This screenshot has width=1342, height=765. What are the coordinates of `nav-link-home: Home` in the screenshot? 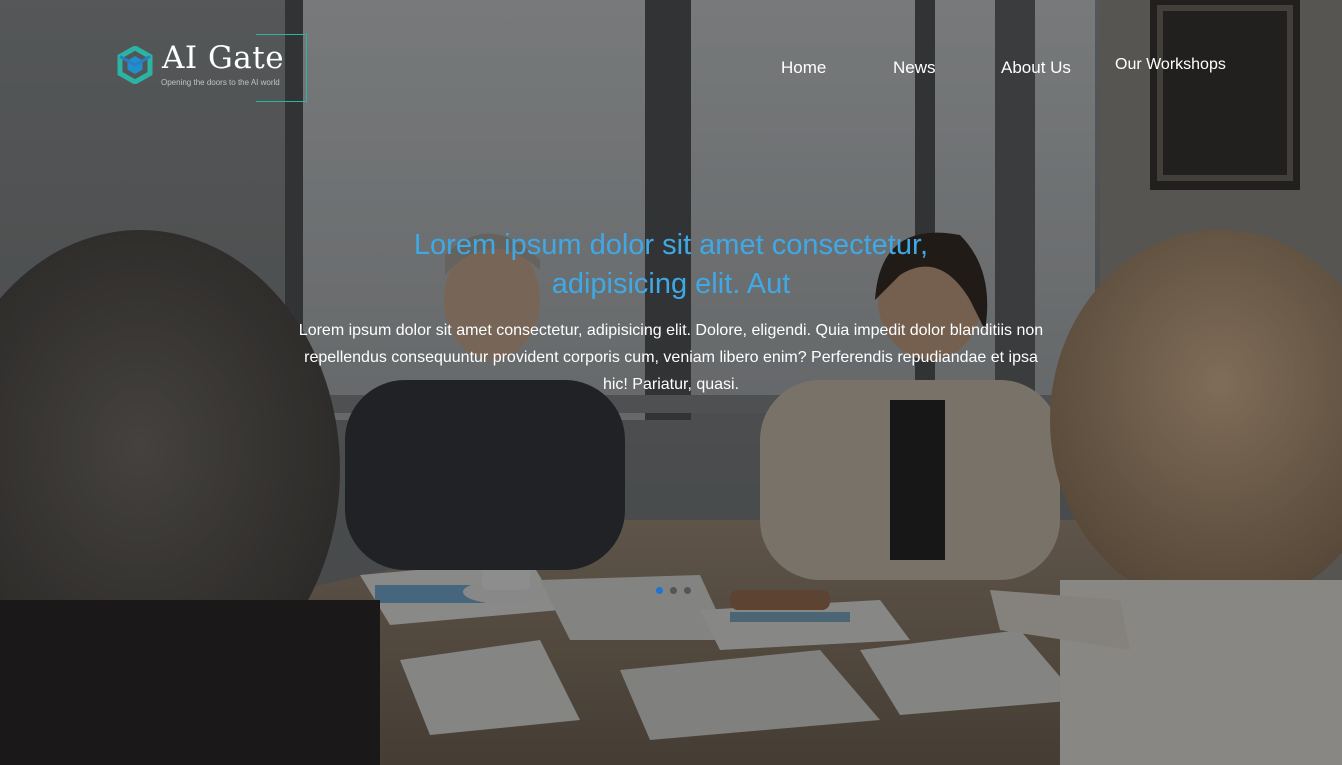 It's located at (803, 68).